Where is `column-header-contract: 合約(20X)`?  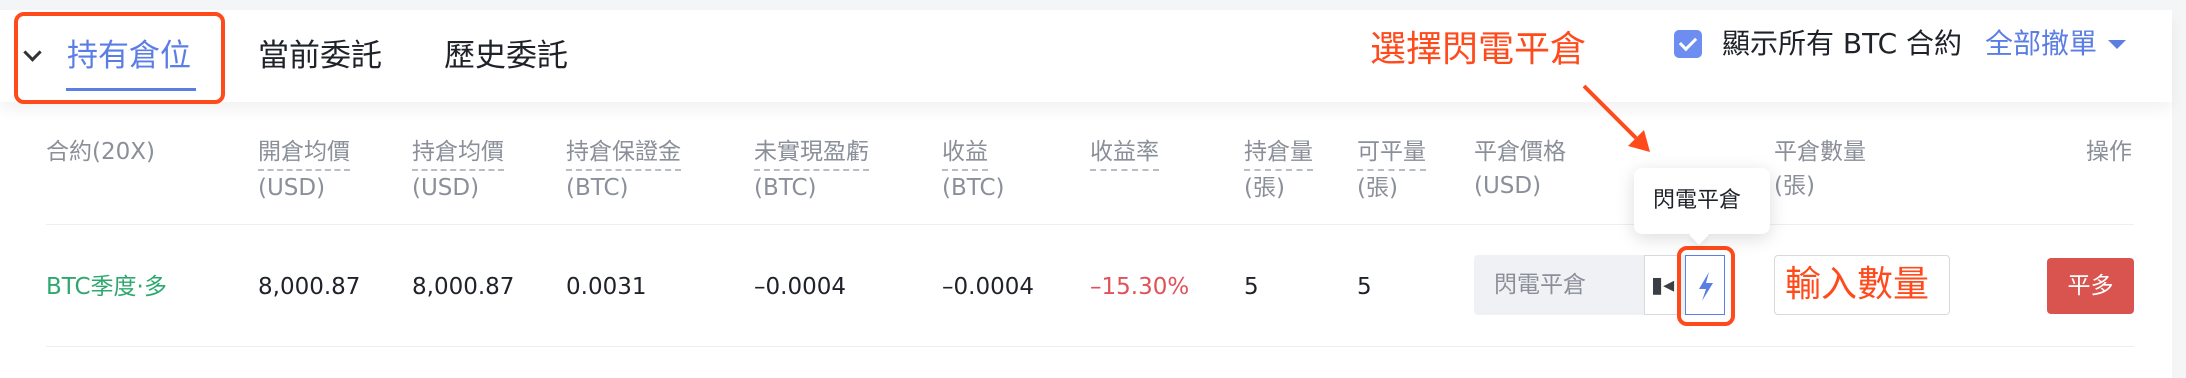 column-header-contract: 合約(20X) is located at coordinates (100, 152).